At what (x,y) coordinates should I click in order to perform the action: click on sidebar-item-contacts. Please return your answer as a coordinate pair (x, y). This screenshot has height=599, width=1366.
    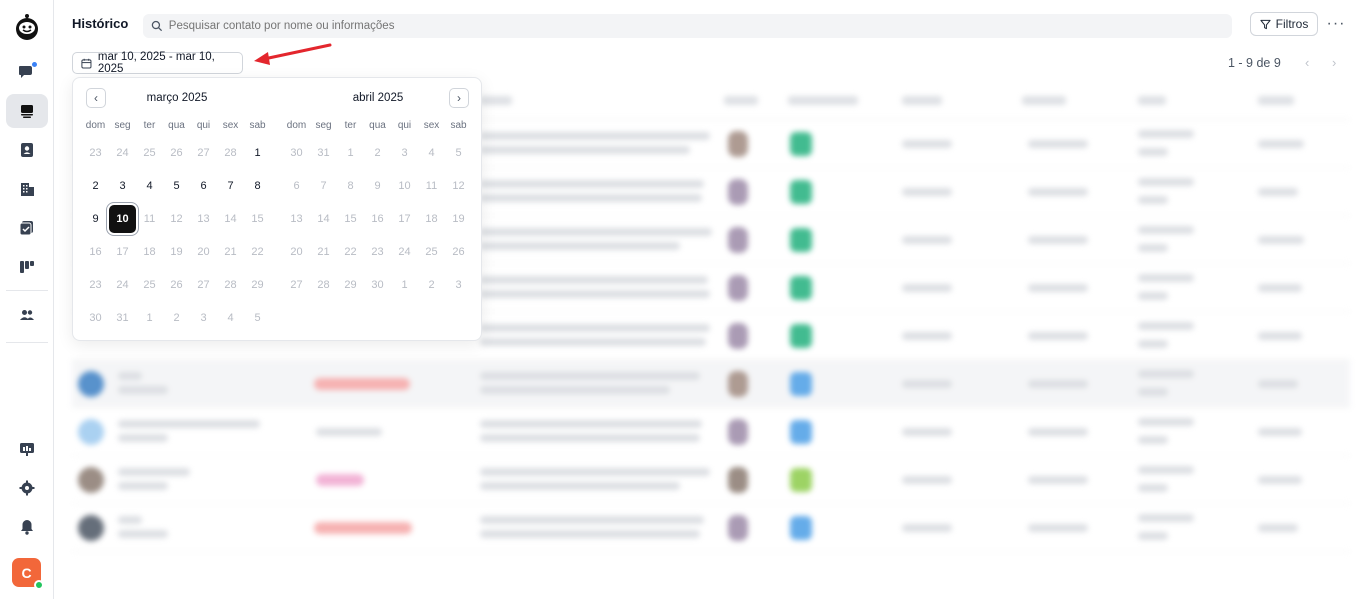
    Looking at the image, I should click on (27, 150).